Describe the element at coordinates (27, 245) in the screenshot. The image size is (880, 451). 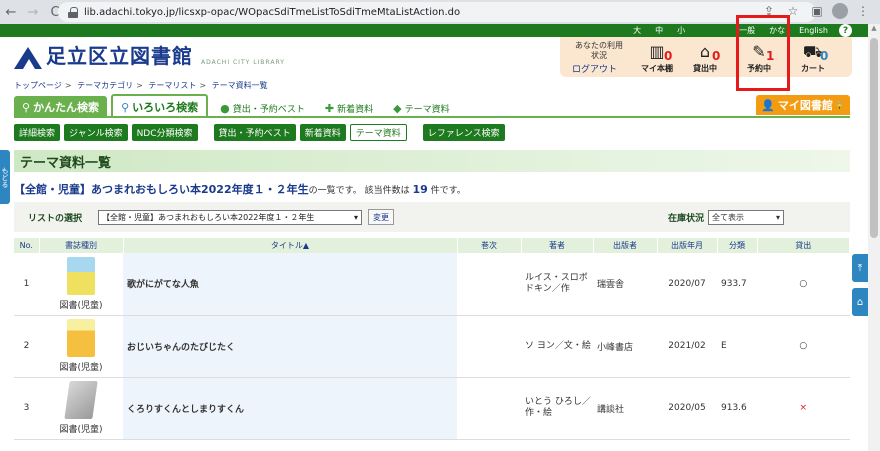
I see `col-no: No.` at that location.